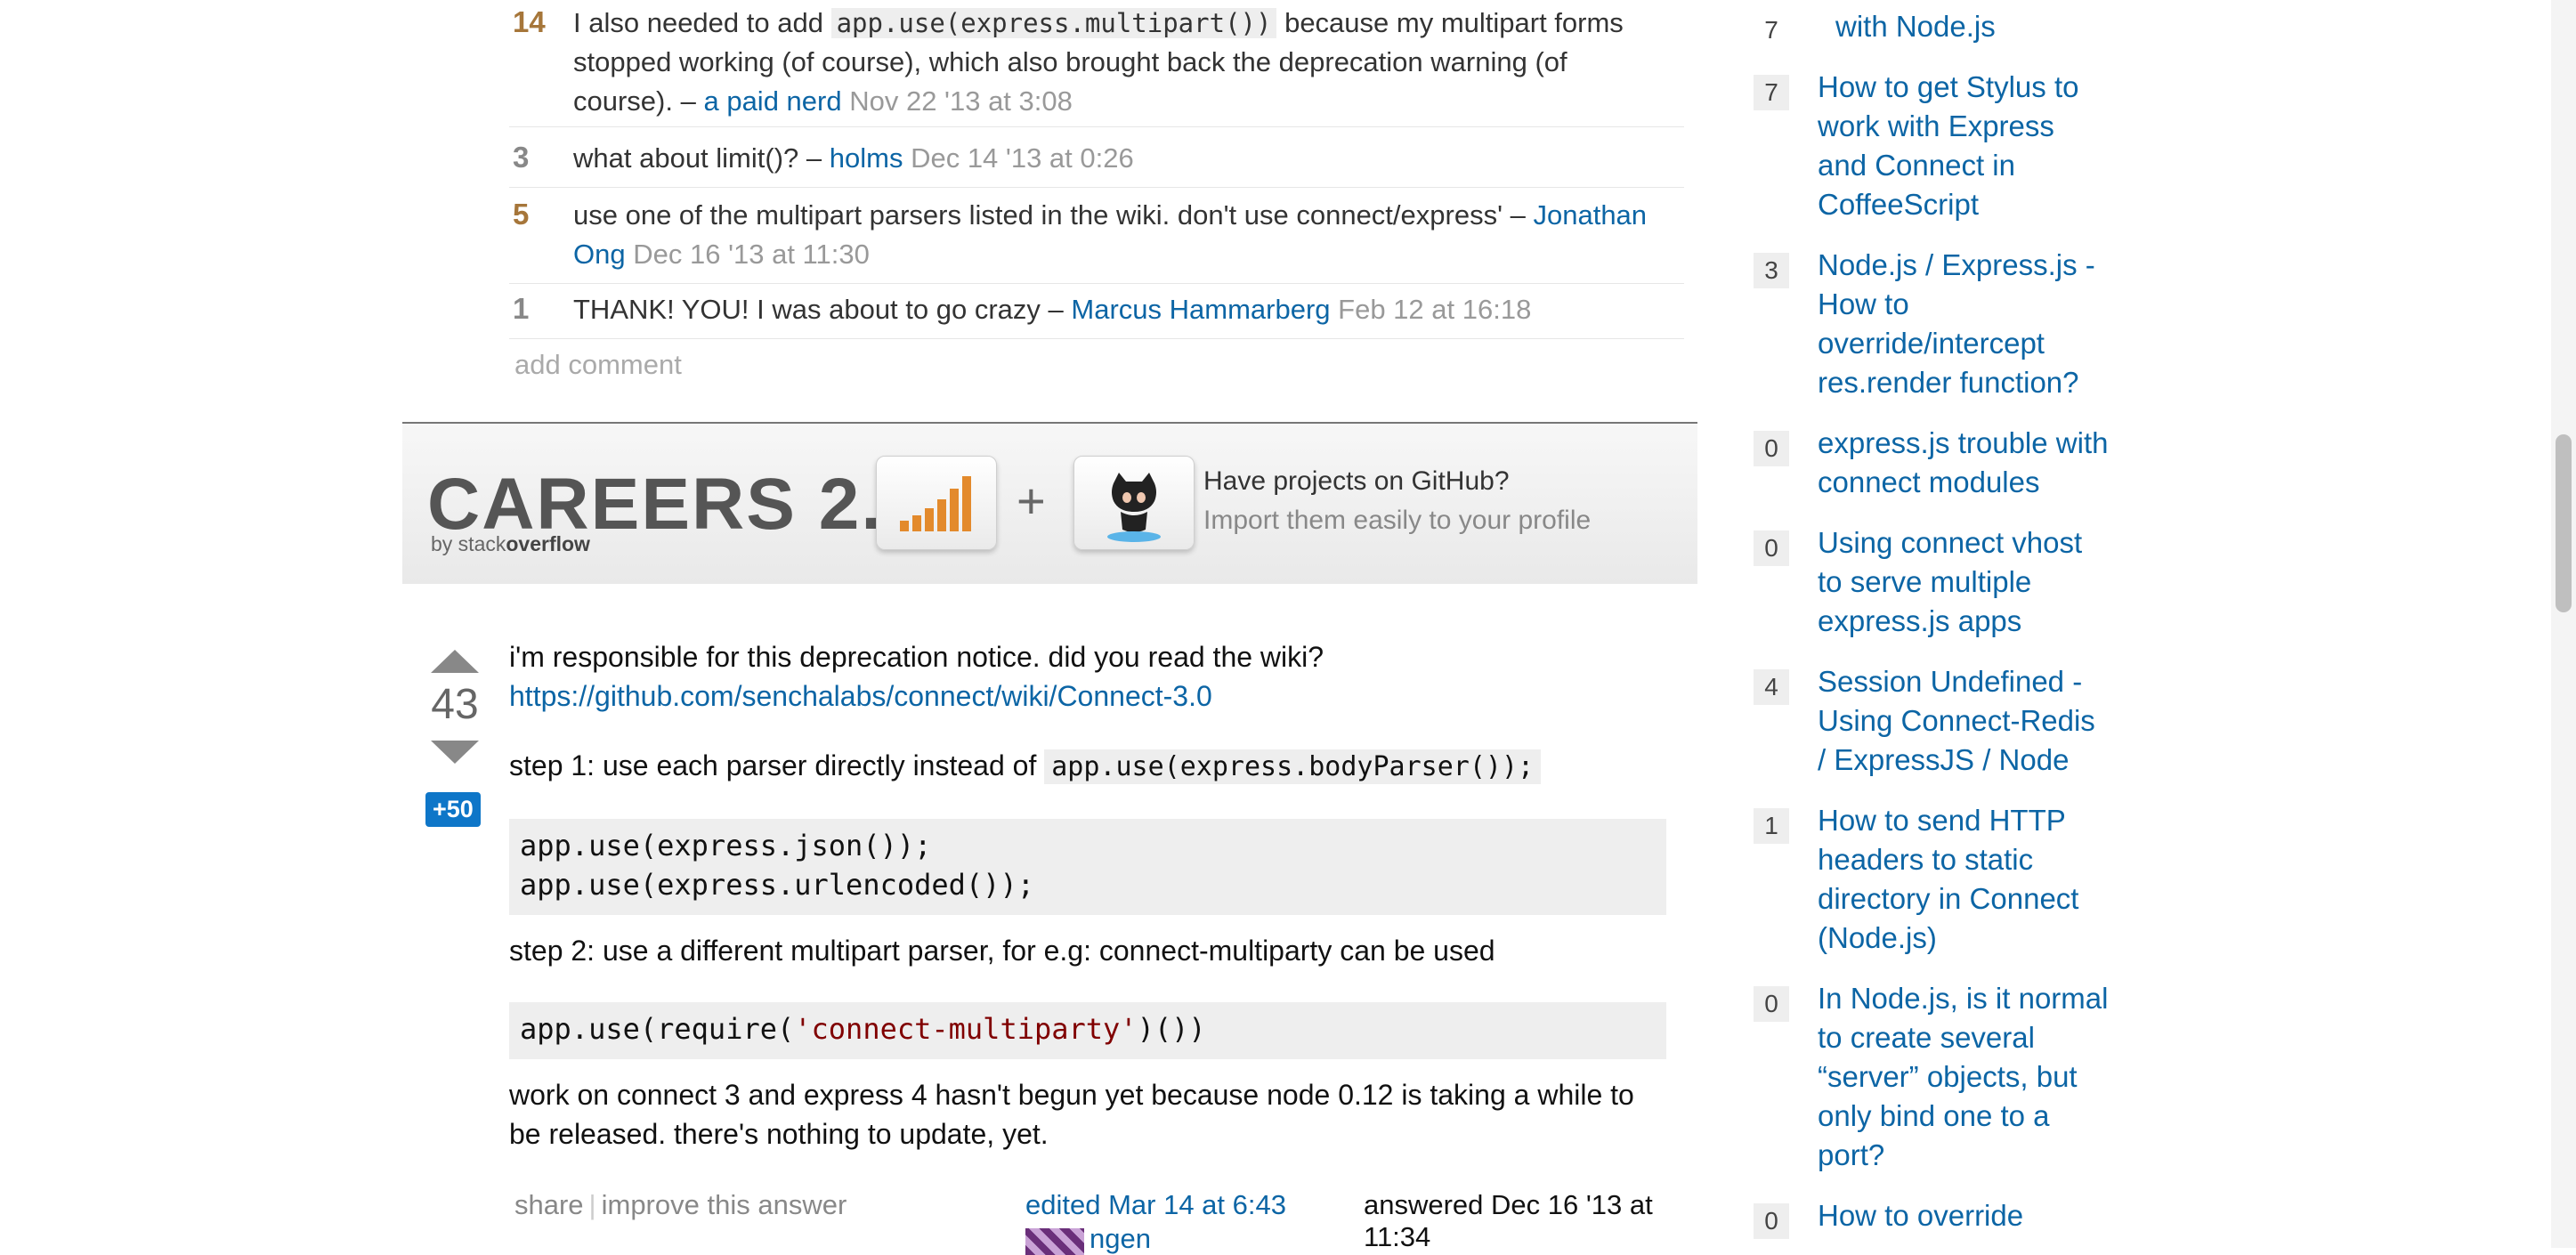 The image size is (2576, 1255). Describe the element at coordinates (658, 1029) in the screenshot. I see `code-text: app.use(require(` at that location.